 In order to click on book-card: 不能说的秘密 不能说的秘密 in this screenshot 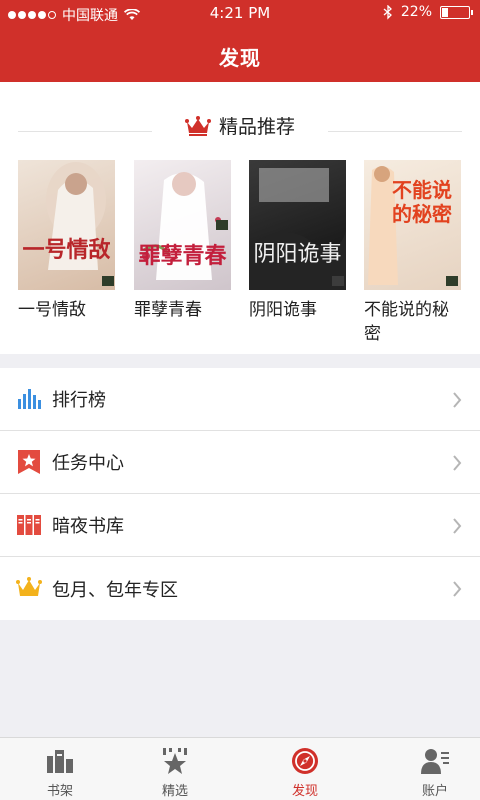, I will do `click(414, 253)`.